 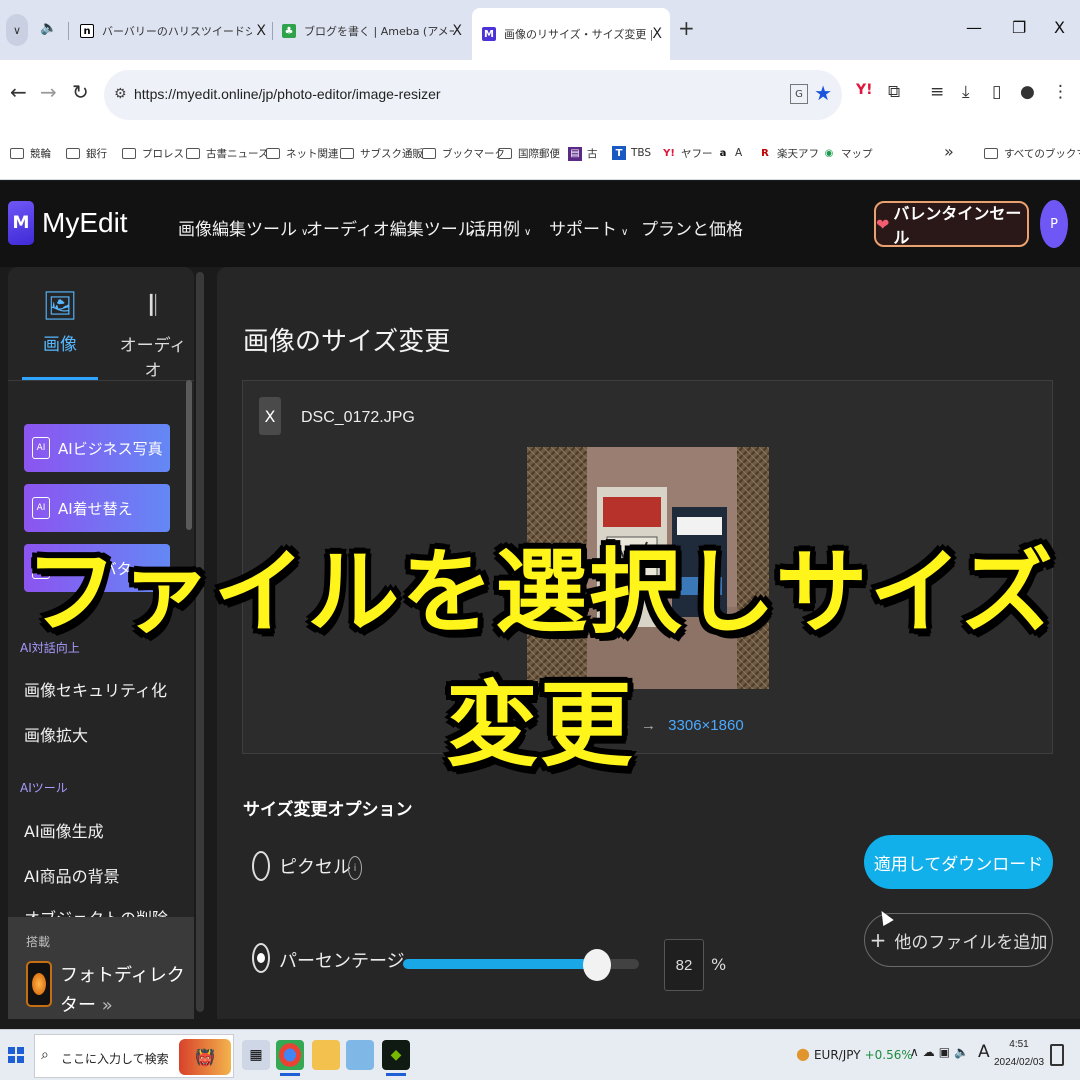 What do you see at coordinates (72, 875) in the screenshot?
I see `sidebar-item-ai-product-bg: AI商品の背景` at bounding box center [72, 875].